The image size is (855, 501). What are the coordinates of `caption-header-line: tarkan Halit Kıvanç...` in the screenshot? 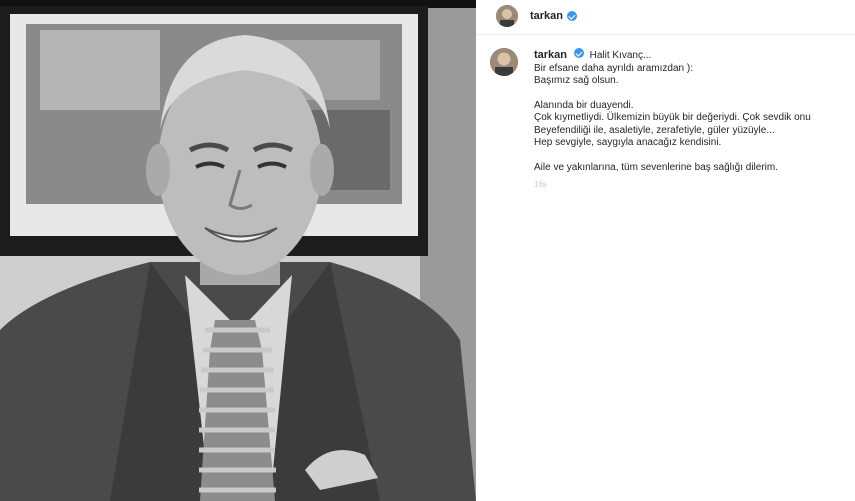 It's located at (672, 55).